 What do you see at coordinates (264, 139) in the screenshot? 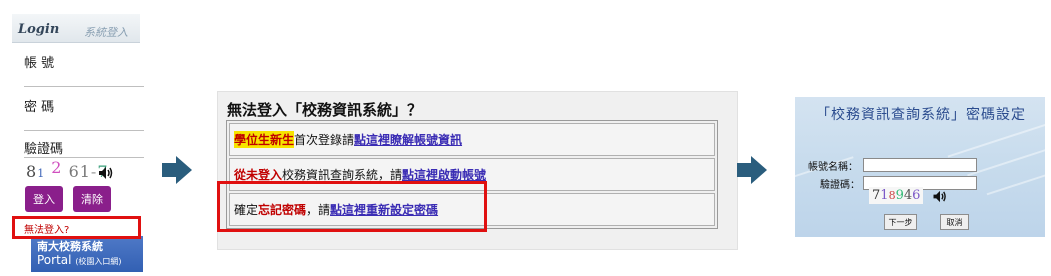
I see `new-student-badge: 學位生新生` at bounding box center [264, 139].